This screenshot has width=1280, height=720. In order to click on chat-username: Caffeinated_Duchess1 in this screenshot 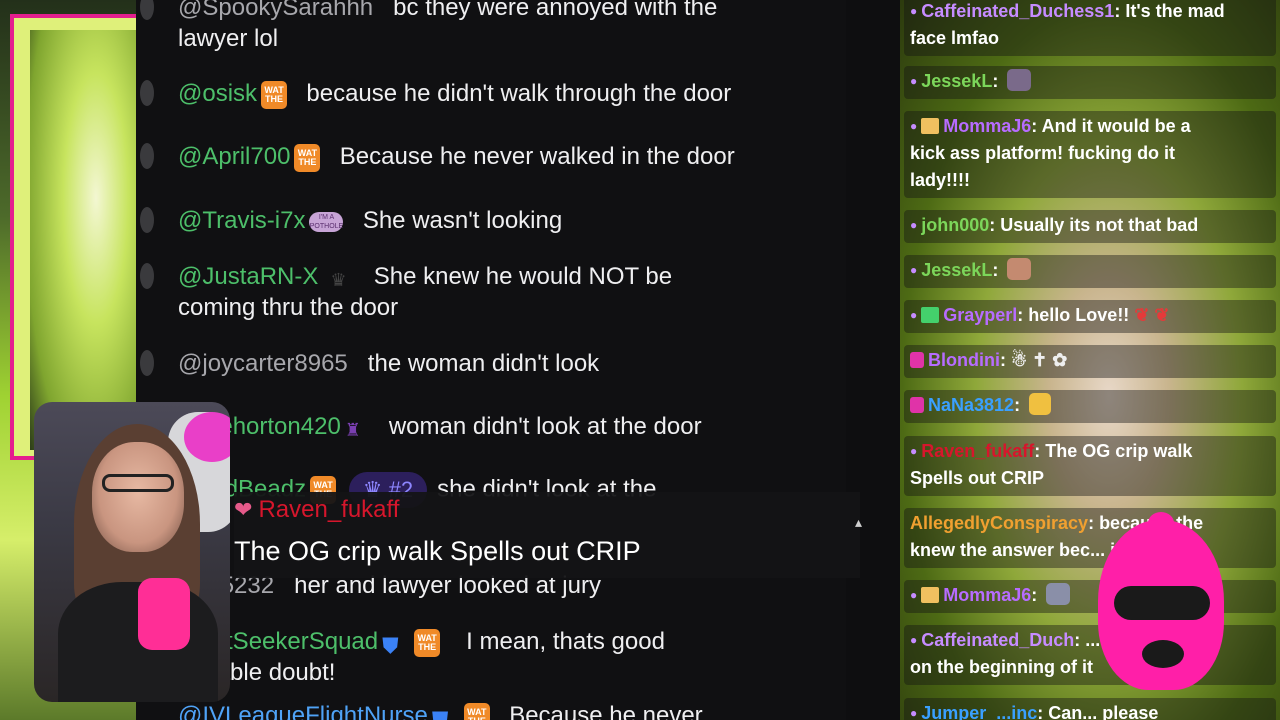, I will do `click(1017, 11)`.